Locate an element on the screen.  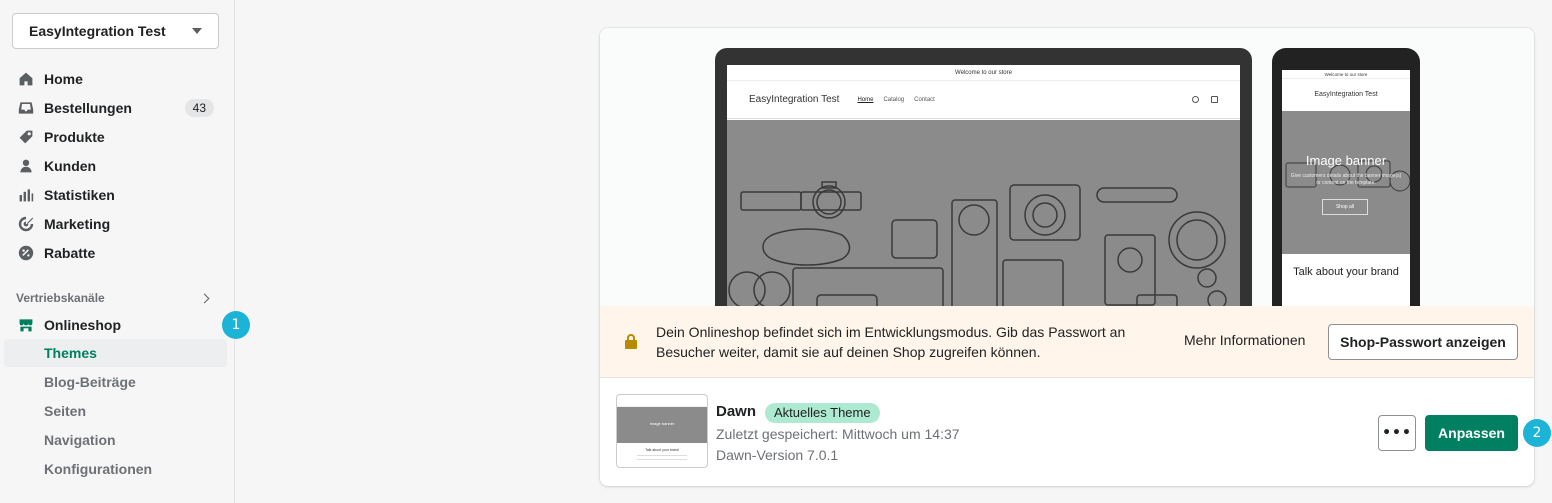
nav-item-label: Statistiken is located at coordinates (79, 194).